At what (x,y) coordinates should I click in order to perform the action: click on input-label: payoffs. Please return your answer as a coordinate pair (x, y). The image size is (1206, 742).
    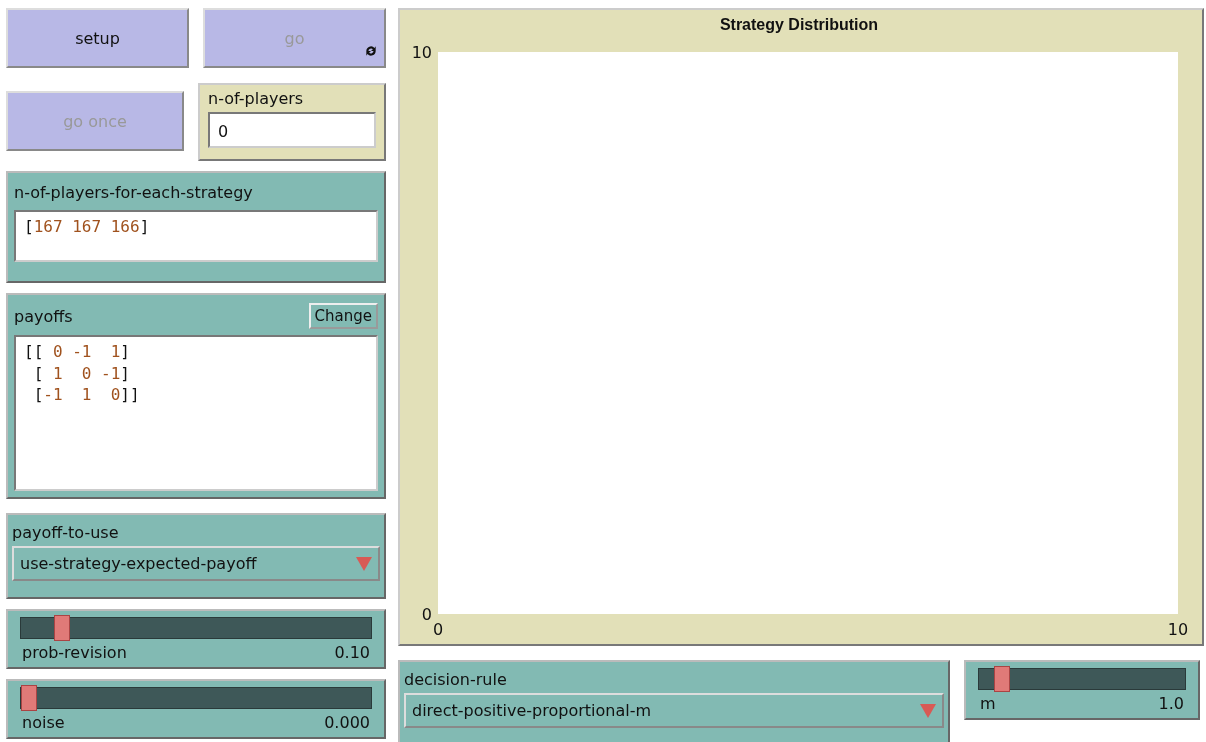
    Looking at the image, I should click on (43, 316).